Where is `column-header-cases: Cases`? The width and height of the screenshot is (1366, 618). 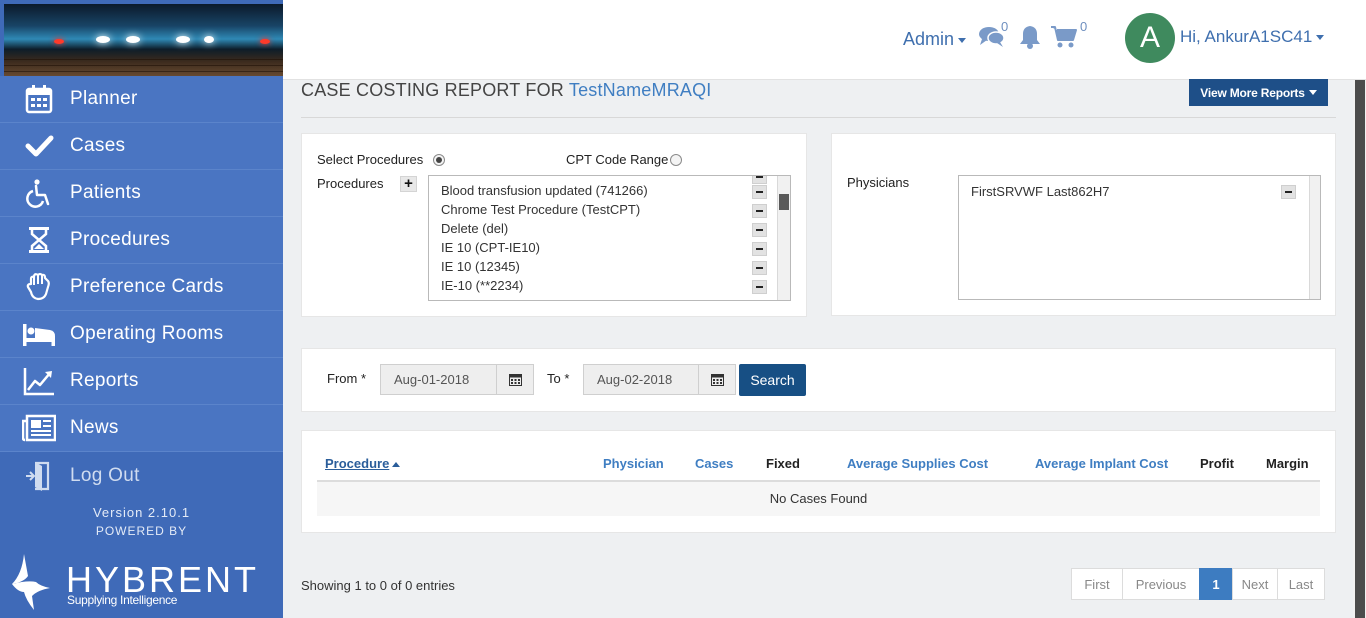 column-header-cases: Cases is located at coordinates (714, 463).